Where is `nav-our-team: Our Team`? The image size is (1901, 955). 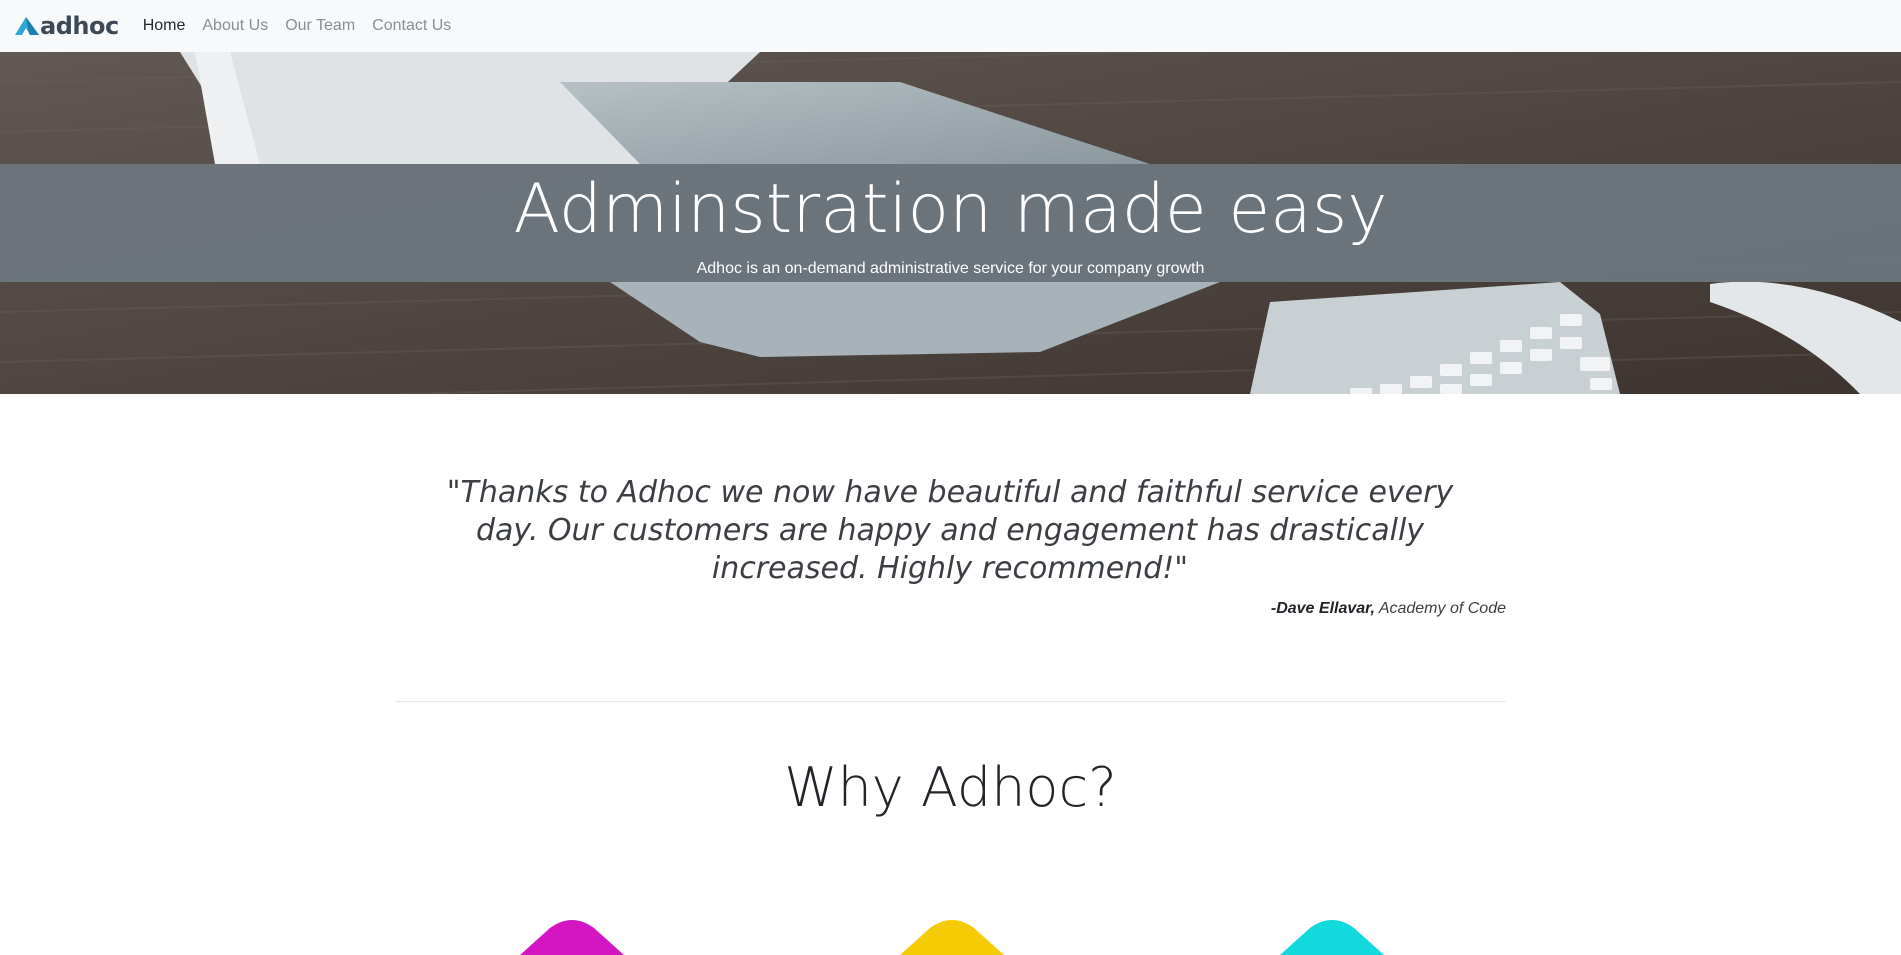 nav-our-team: Our Team is located at coordinates (320, 26).